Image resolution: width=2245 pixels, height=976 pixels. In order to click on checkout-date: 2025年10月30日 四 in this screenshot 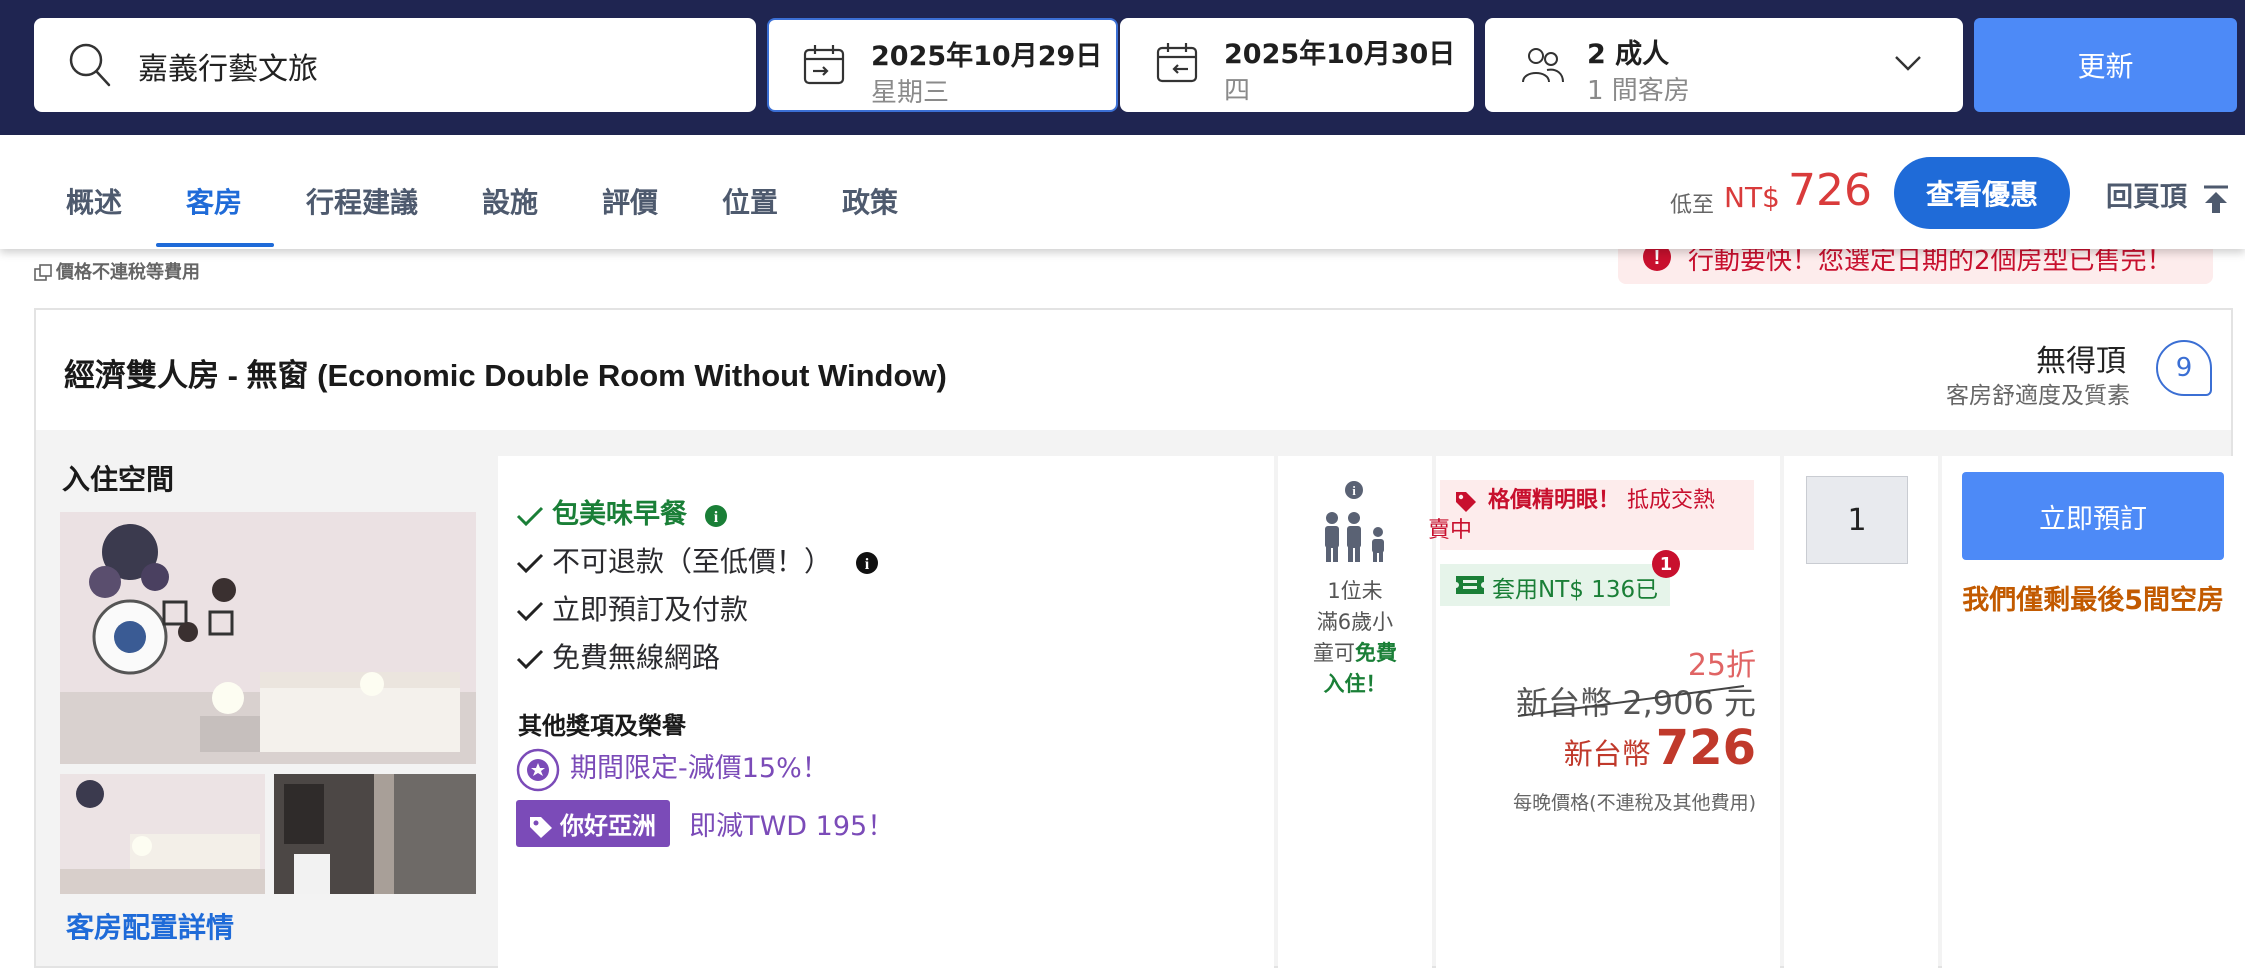, I will do `click(1297, 65)`.